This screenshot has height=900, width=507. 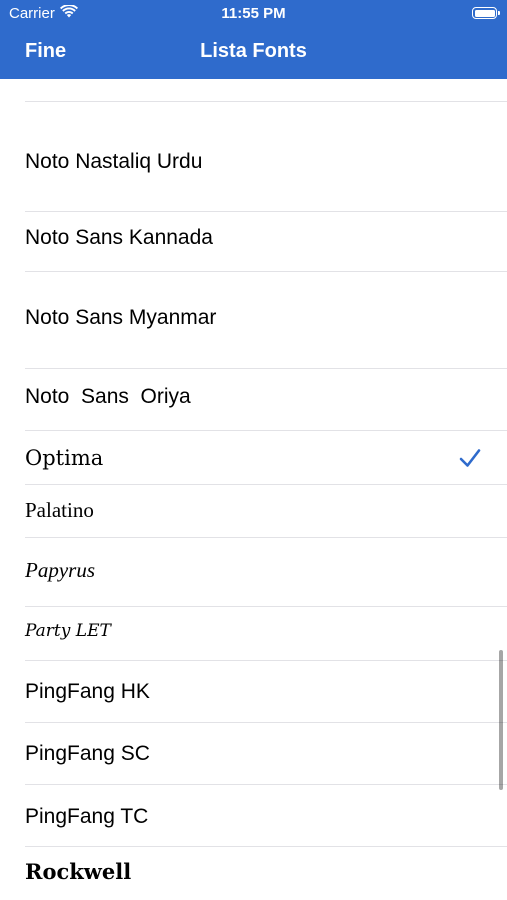 What do you see at coordinates (108, 396) in the screenshot?
I see `font-name: Noto Sans Oriya` at bounding box center [108, 396].